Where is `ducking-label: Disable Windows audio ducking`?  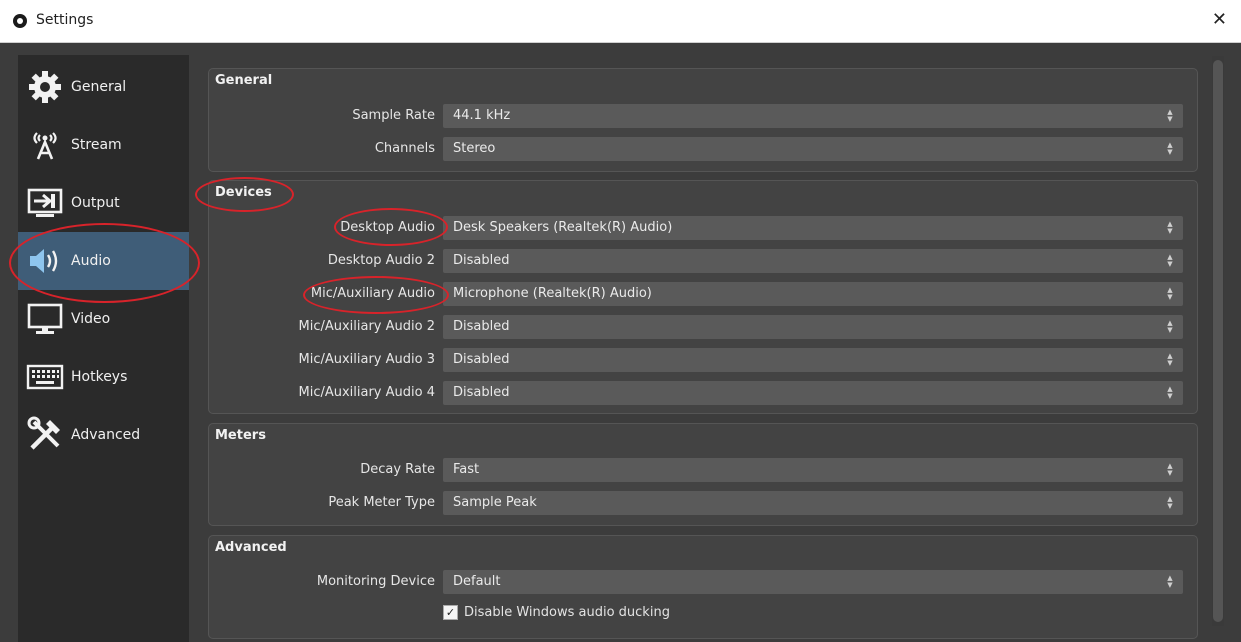 ducking-label: Disable Windows audio ducking is located at coordinates (567, 612).